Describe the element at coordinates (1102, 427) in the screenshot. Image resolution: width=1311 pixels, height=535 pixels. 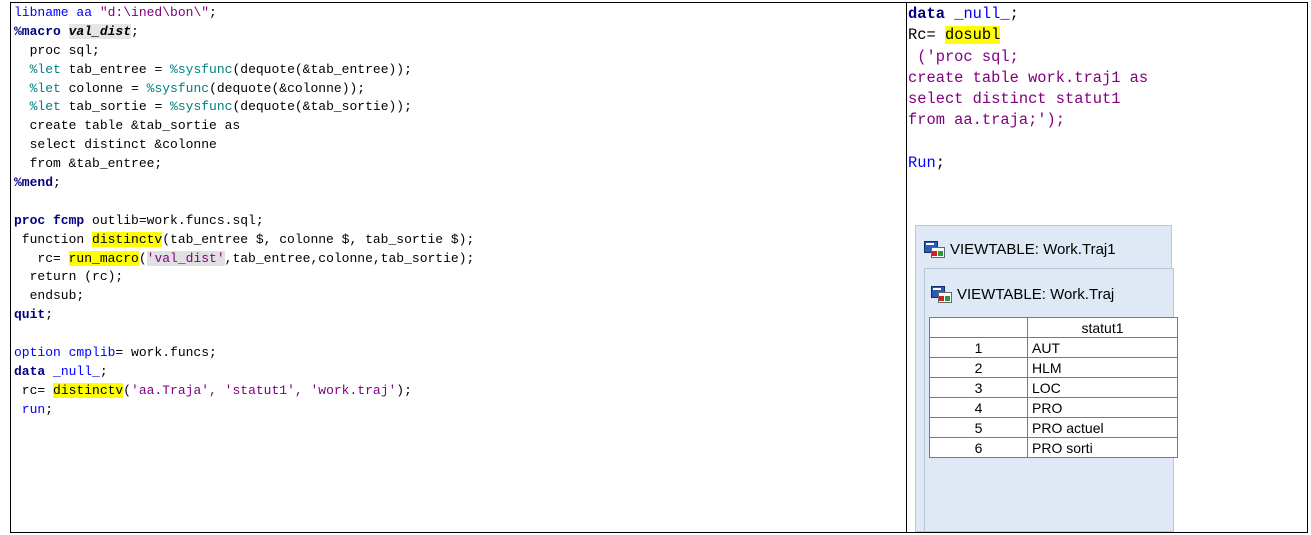
I see `cell-statut1: PRO actuel` at that location.